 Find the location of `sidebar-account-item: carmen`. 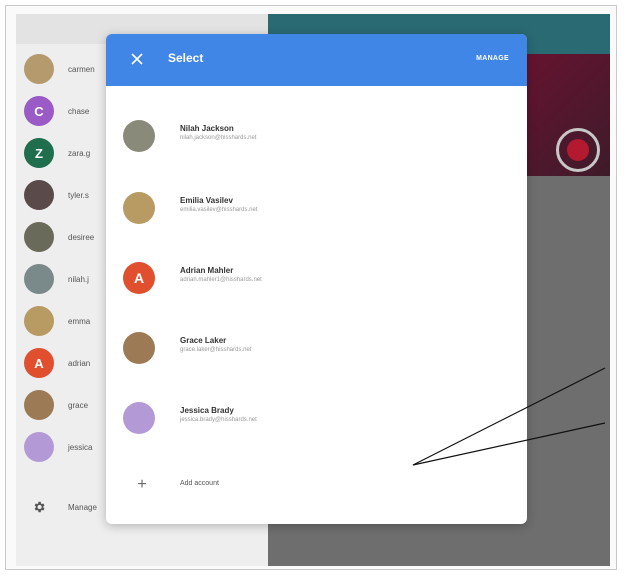

sidebar-account-item: carmen is located at coordinates (59, 69).